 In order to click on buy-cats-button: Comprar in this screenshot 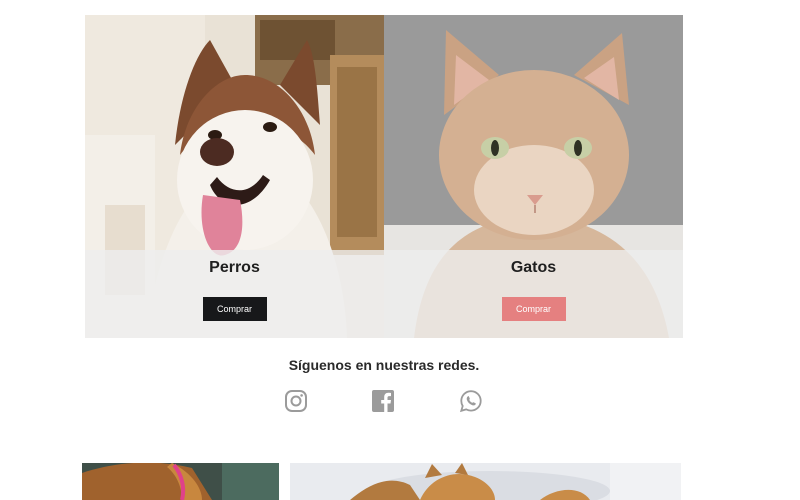, I will do `click(533, 309)`.